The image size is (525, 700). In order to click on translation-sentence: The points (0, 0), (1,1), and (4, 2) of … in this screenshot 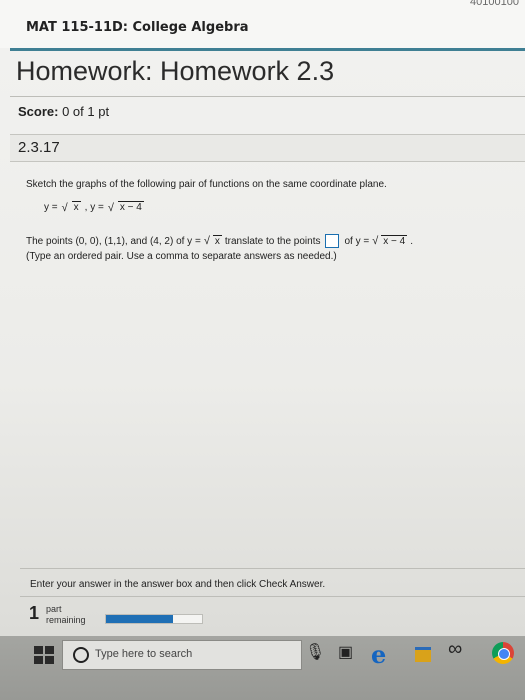, I will do `click(219, 241)`.